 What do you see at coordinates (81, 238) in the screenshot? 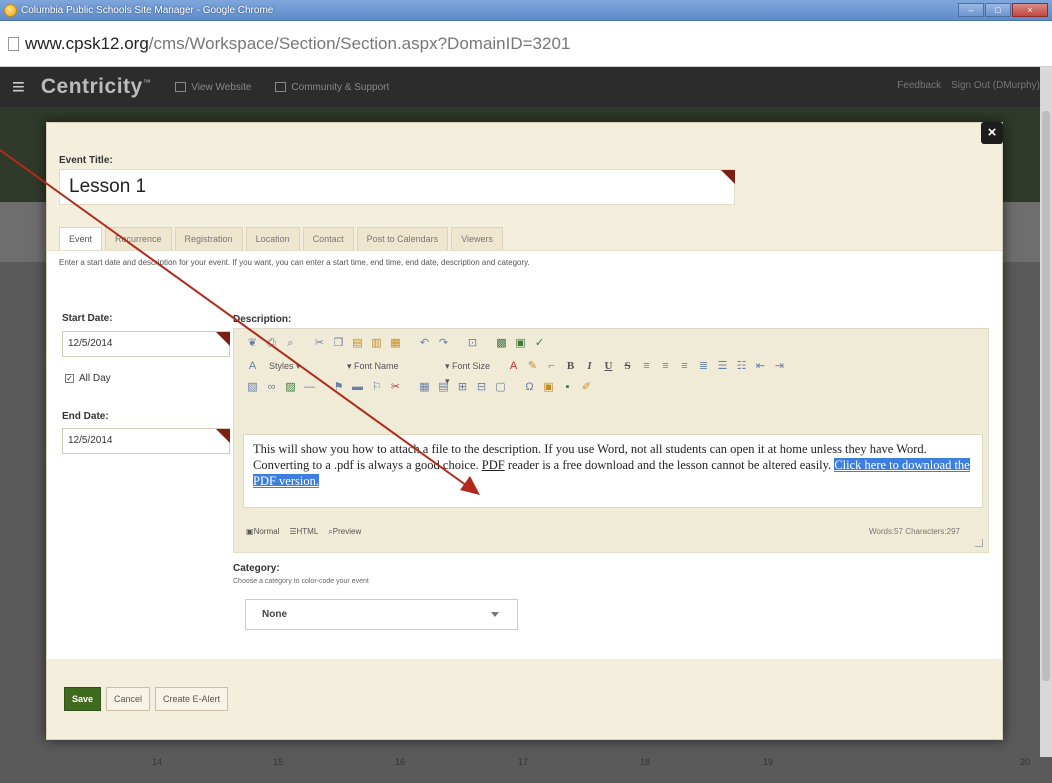
I see `tab-event: Event` at bounding box center [81, 238].